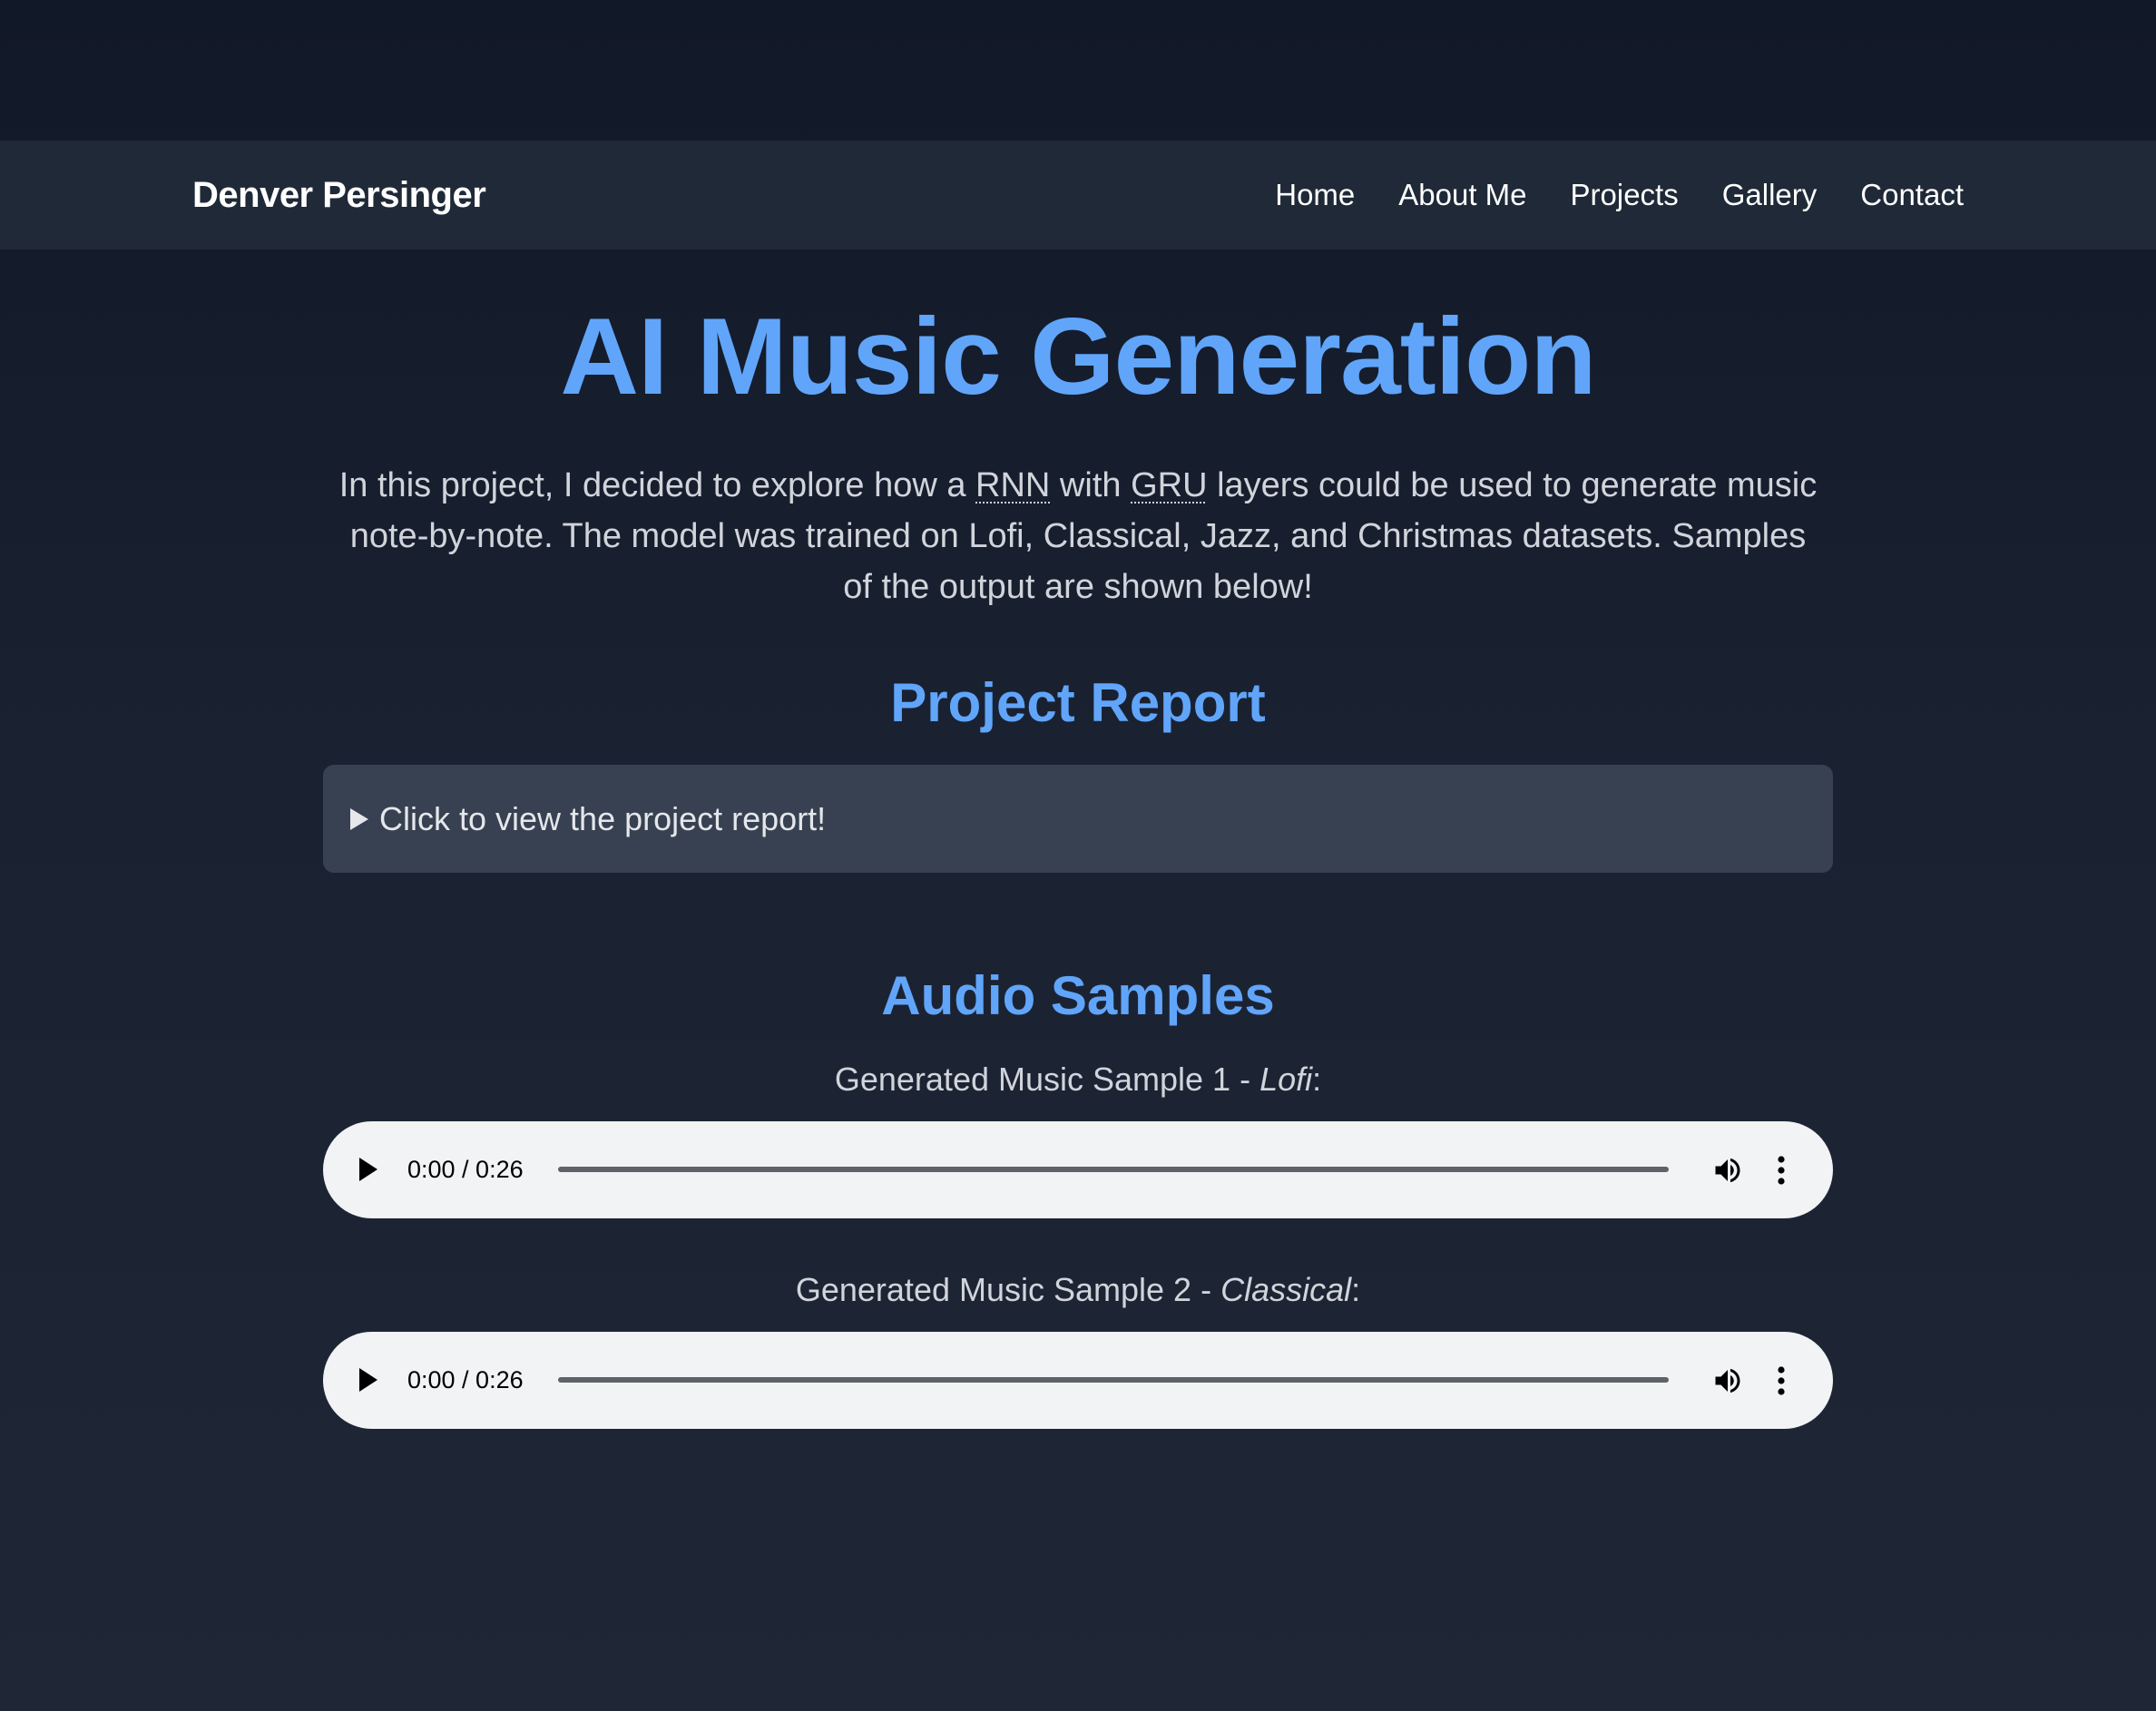 Image resolution: width=2156 pixels, height=1711 pixels. What do you see at coordinates (1169, 485) in the screenshot?
I see `abbr-gru: GRU` at bounding box center [1169, 485].